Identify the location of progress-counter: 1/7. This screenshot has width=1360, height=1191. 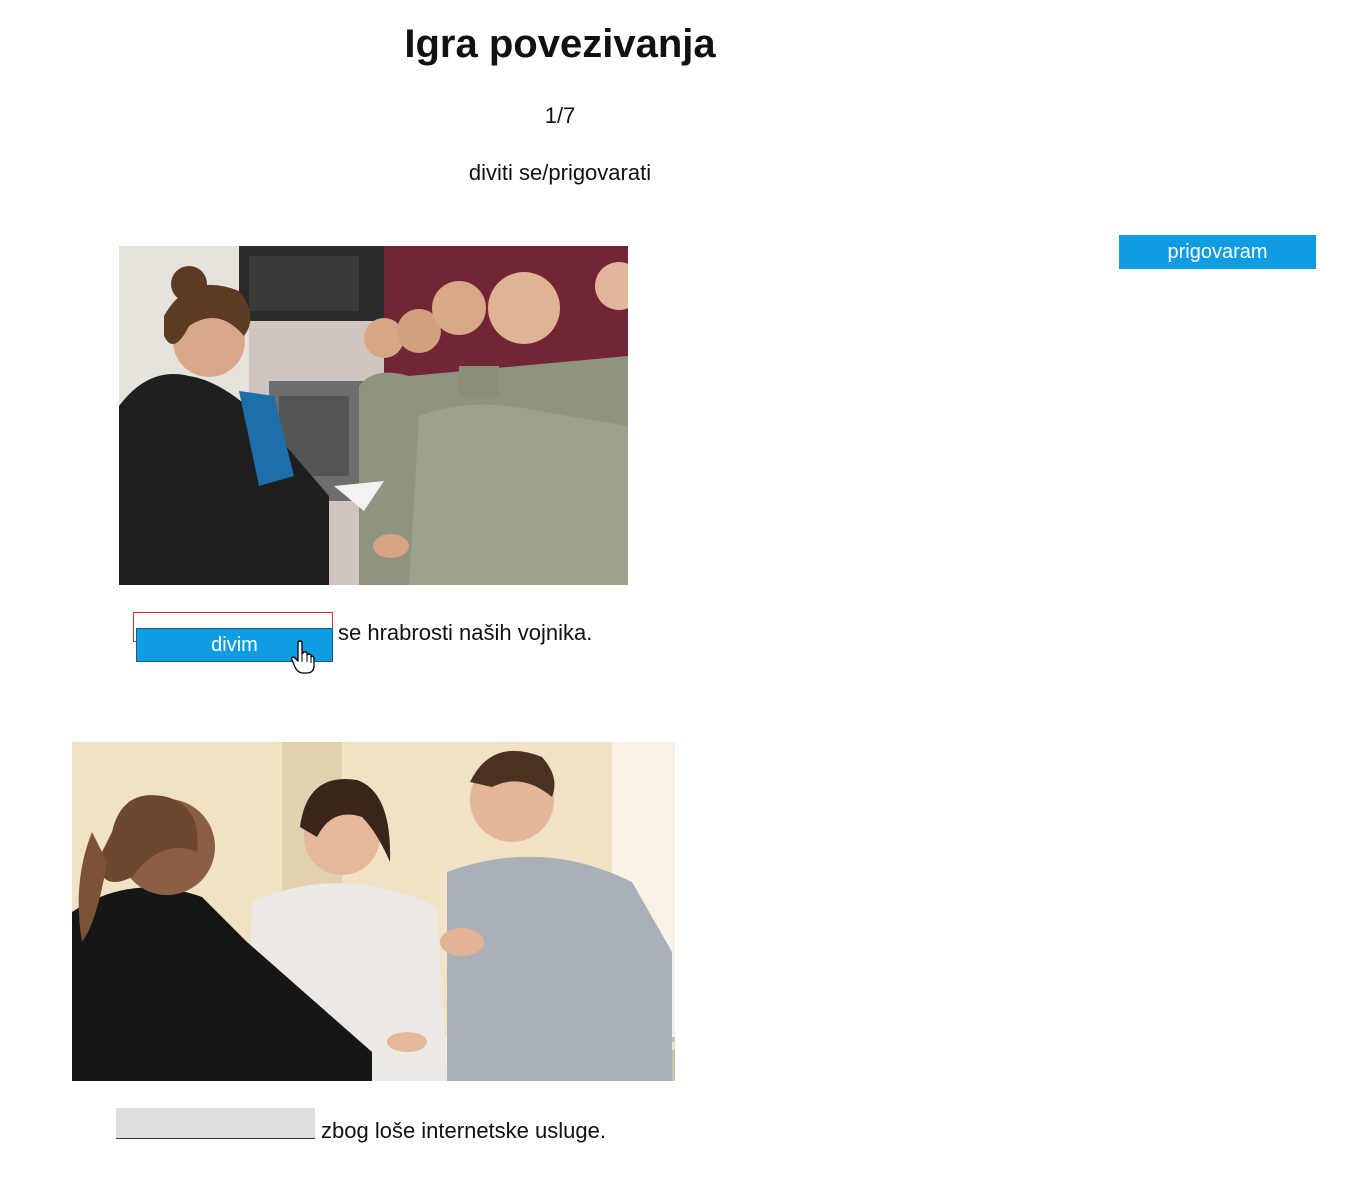
(560, 115).